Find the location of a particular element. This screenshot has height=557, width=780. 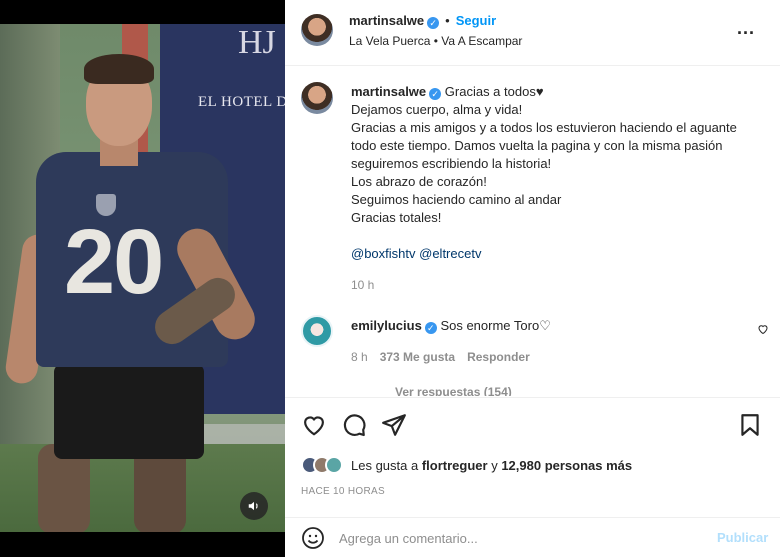

caption-line: Seguimos haciendo camino al andar is located at coordinates (456, 199).